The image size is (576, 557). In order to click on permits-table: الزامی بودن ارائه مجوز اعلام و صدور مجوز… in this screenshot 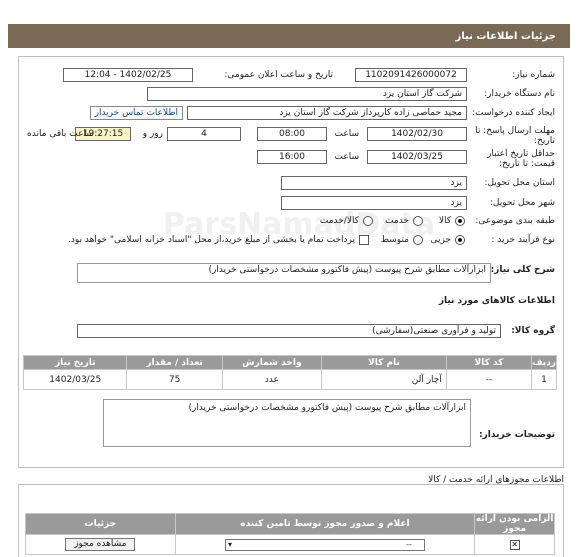, I will do `click(290, 534)`.